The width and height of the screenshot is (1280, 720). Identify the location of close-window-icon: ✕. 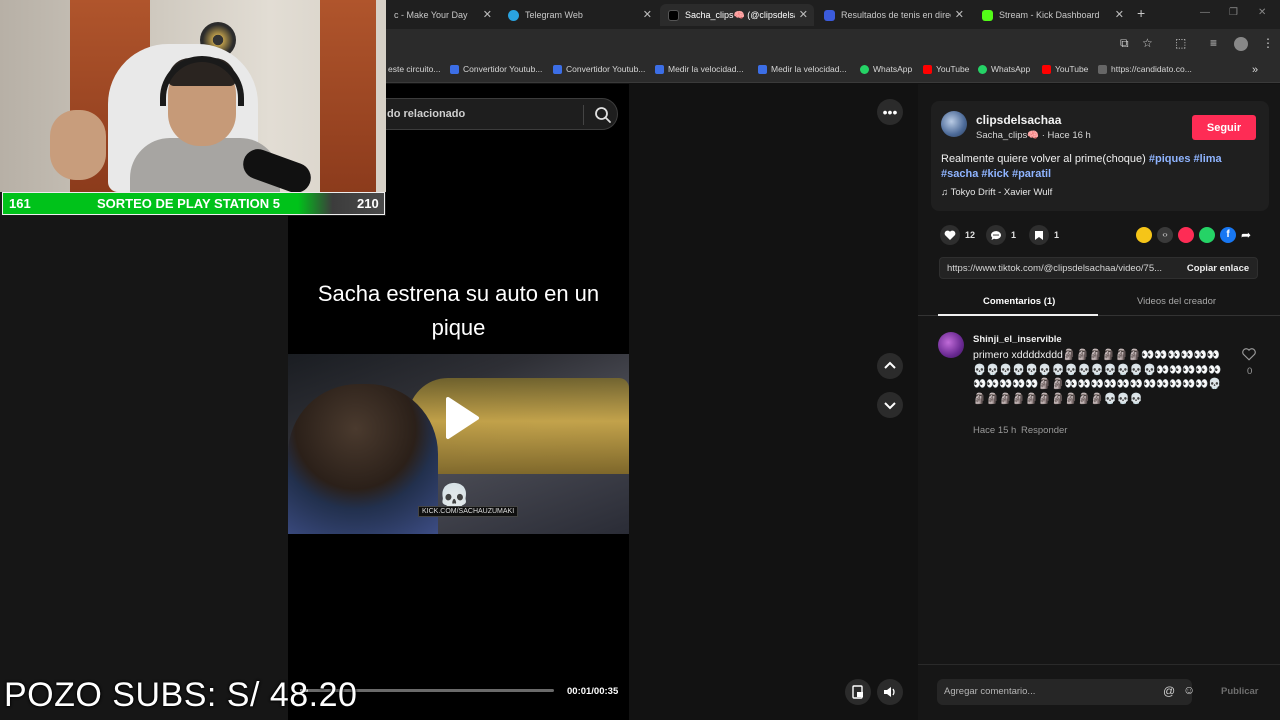
(1262, 12).